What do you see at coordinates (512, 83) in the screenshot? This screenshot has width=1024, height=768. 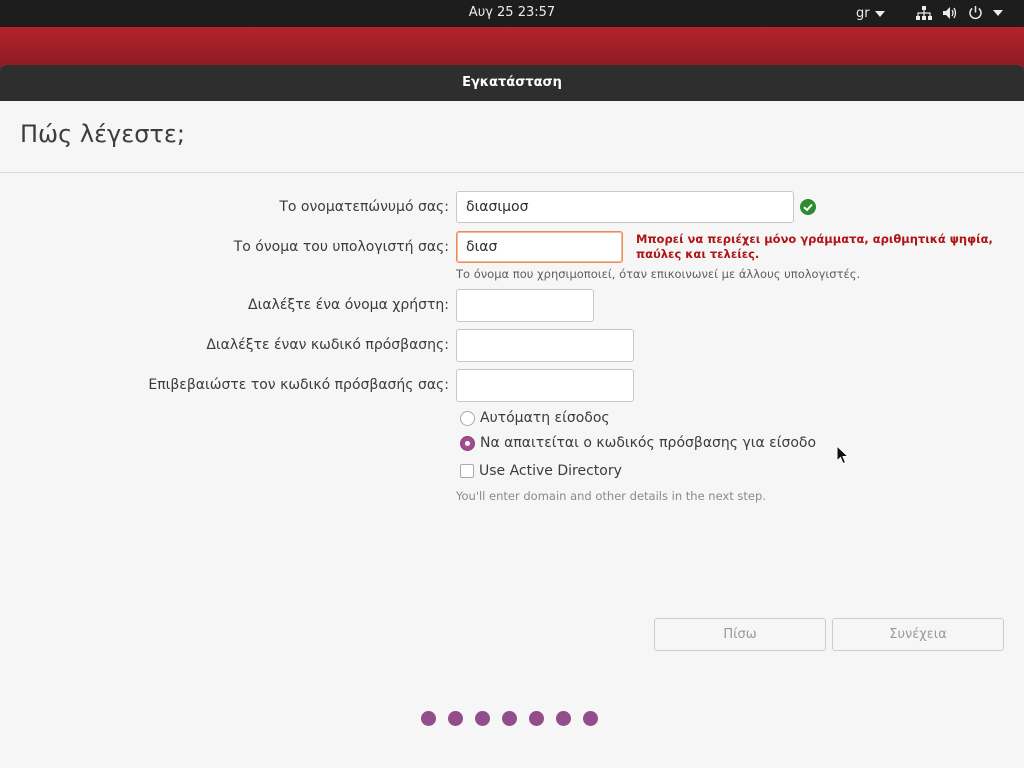 I see `window-title: Εγκατάσταση` at bounding box center [512, 83].